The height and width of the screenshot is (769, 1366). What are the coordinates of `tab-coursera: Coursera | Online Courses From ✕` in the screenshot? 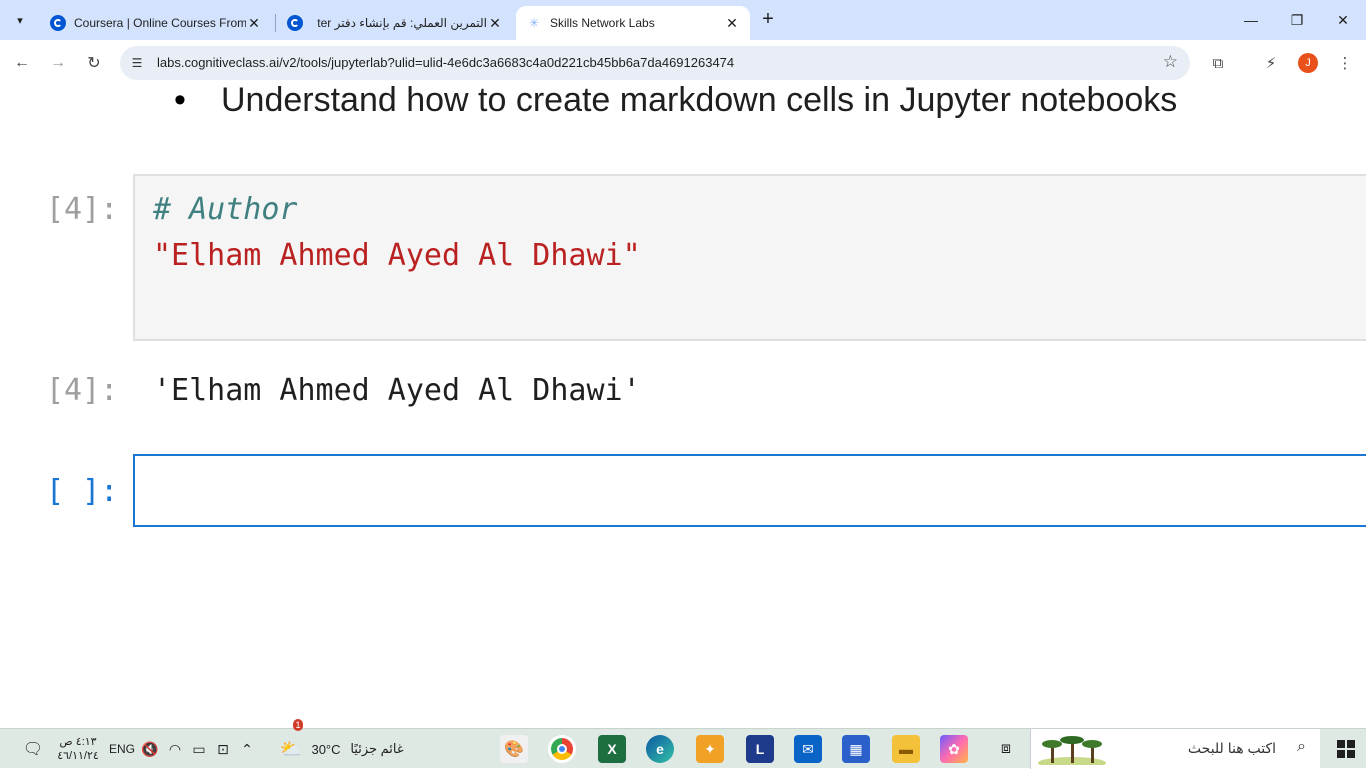 It's located at (156, 23).